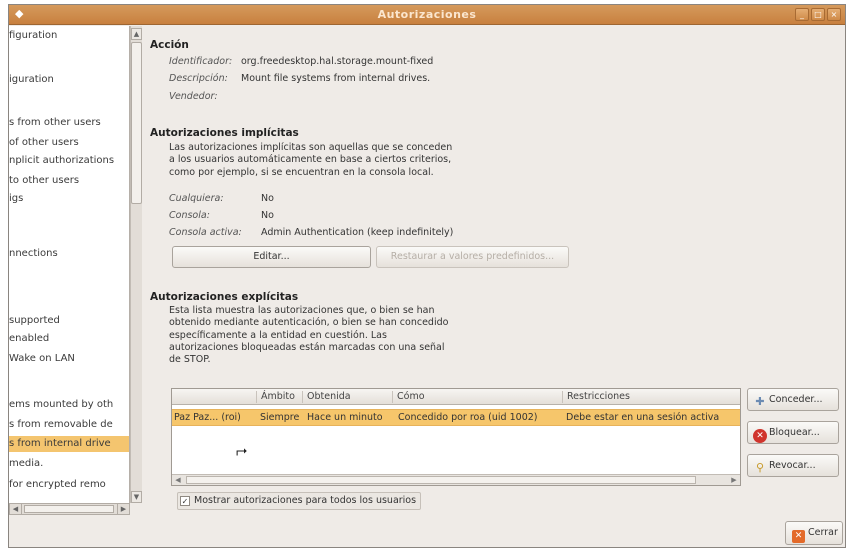 Image resolution: width=848 pixels, height=550 pixels. I want to click on tree-item: igs, so click(69, 199).